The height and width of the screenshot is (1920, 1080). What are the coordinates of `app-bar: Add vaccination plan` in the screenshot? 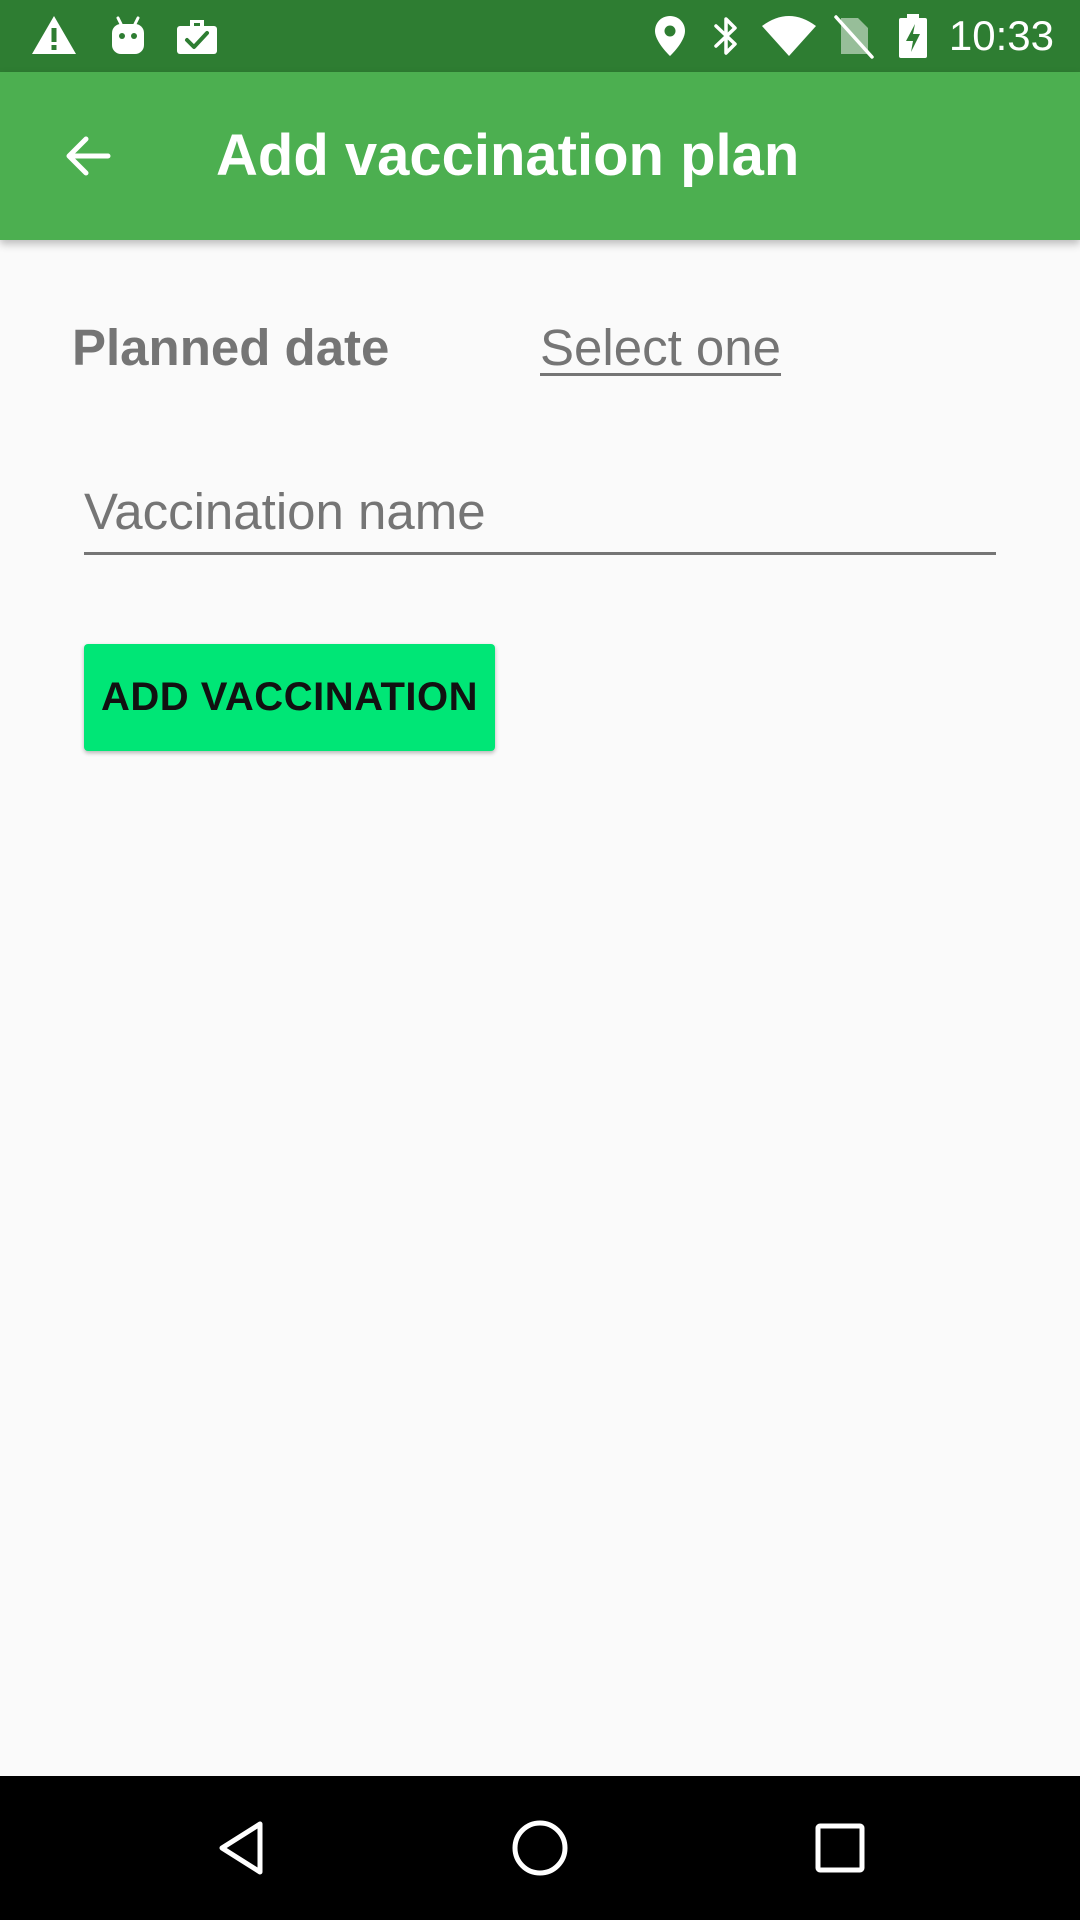 It's located at (540, 156).